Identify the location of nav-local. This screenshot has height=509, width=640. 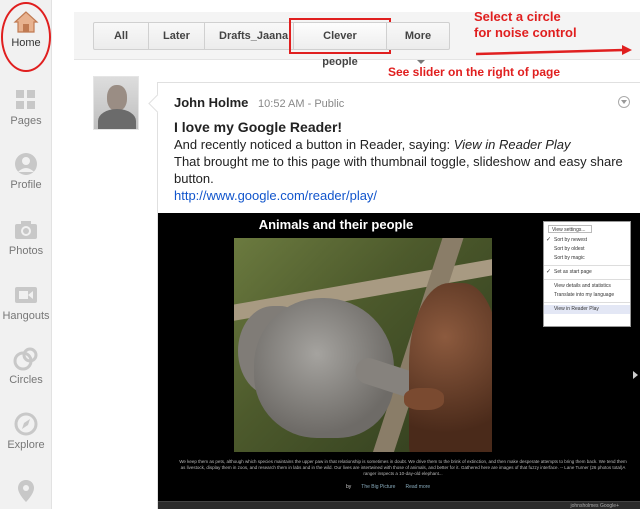
(26, 491).